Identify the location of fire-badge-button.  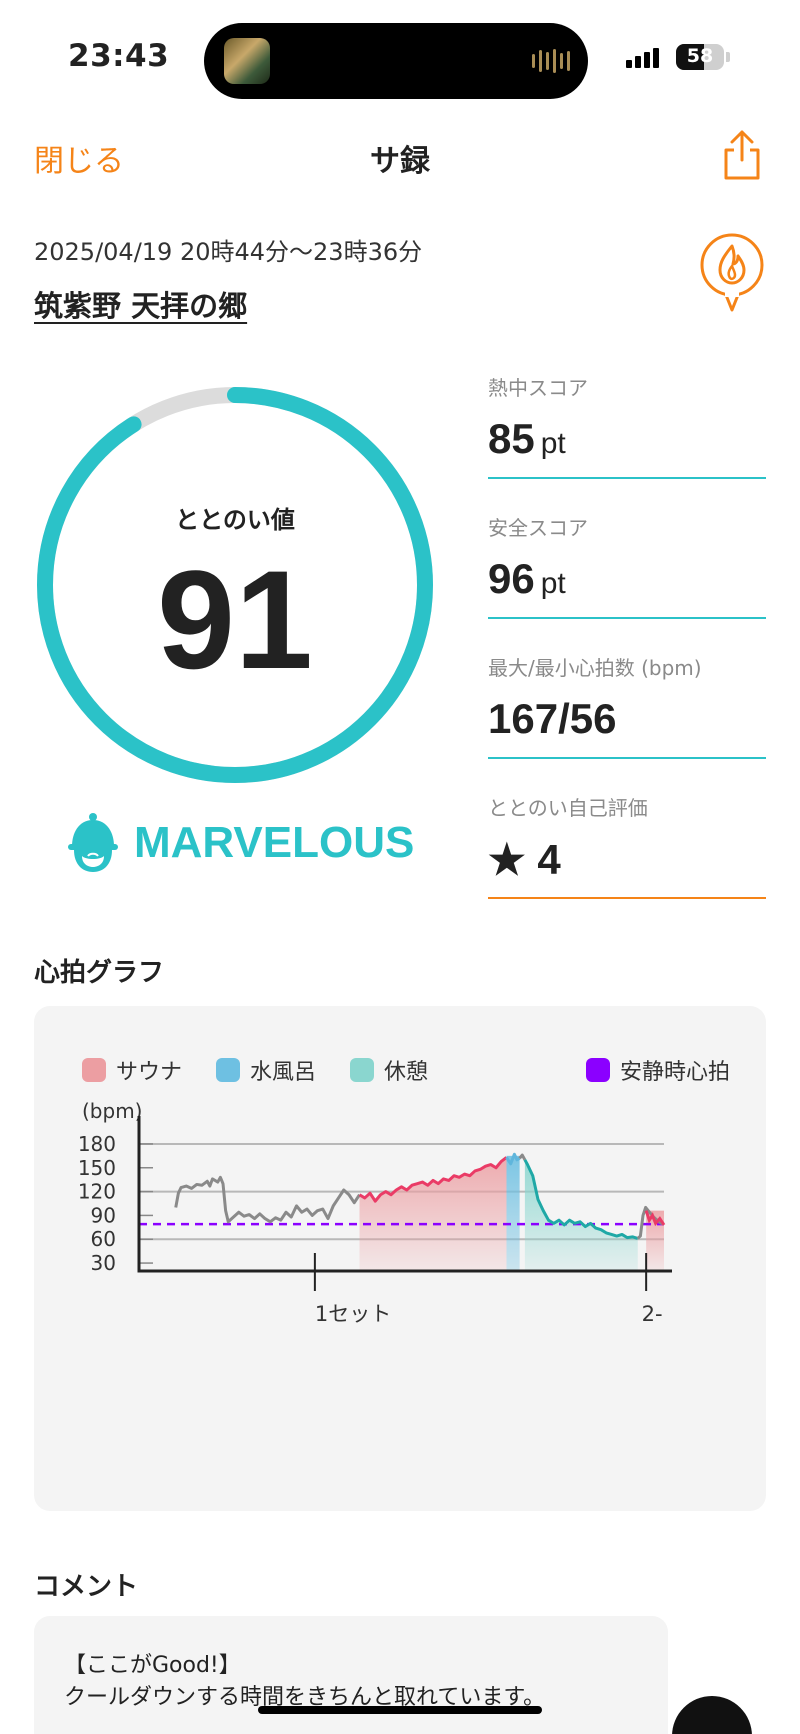
(732, 273).